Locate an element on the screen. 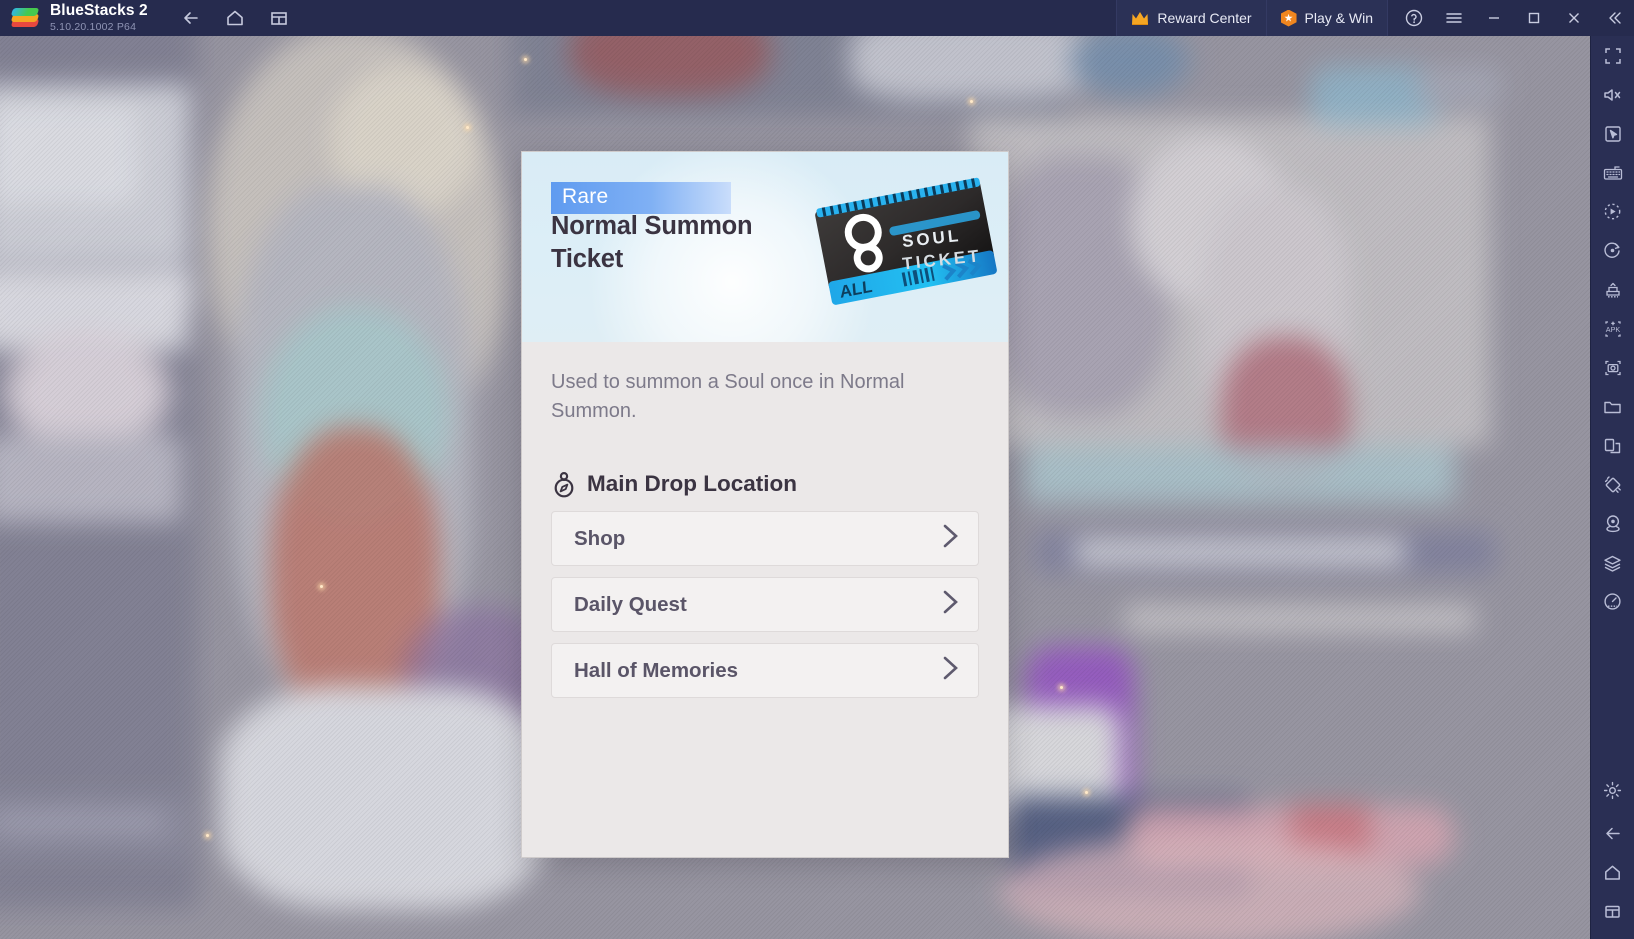  app-title: BlueStacks 2 is located at coordinates (99, 11).